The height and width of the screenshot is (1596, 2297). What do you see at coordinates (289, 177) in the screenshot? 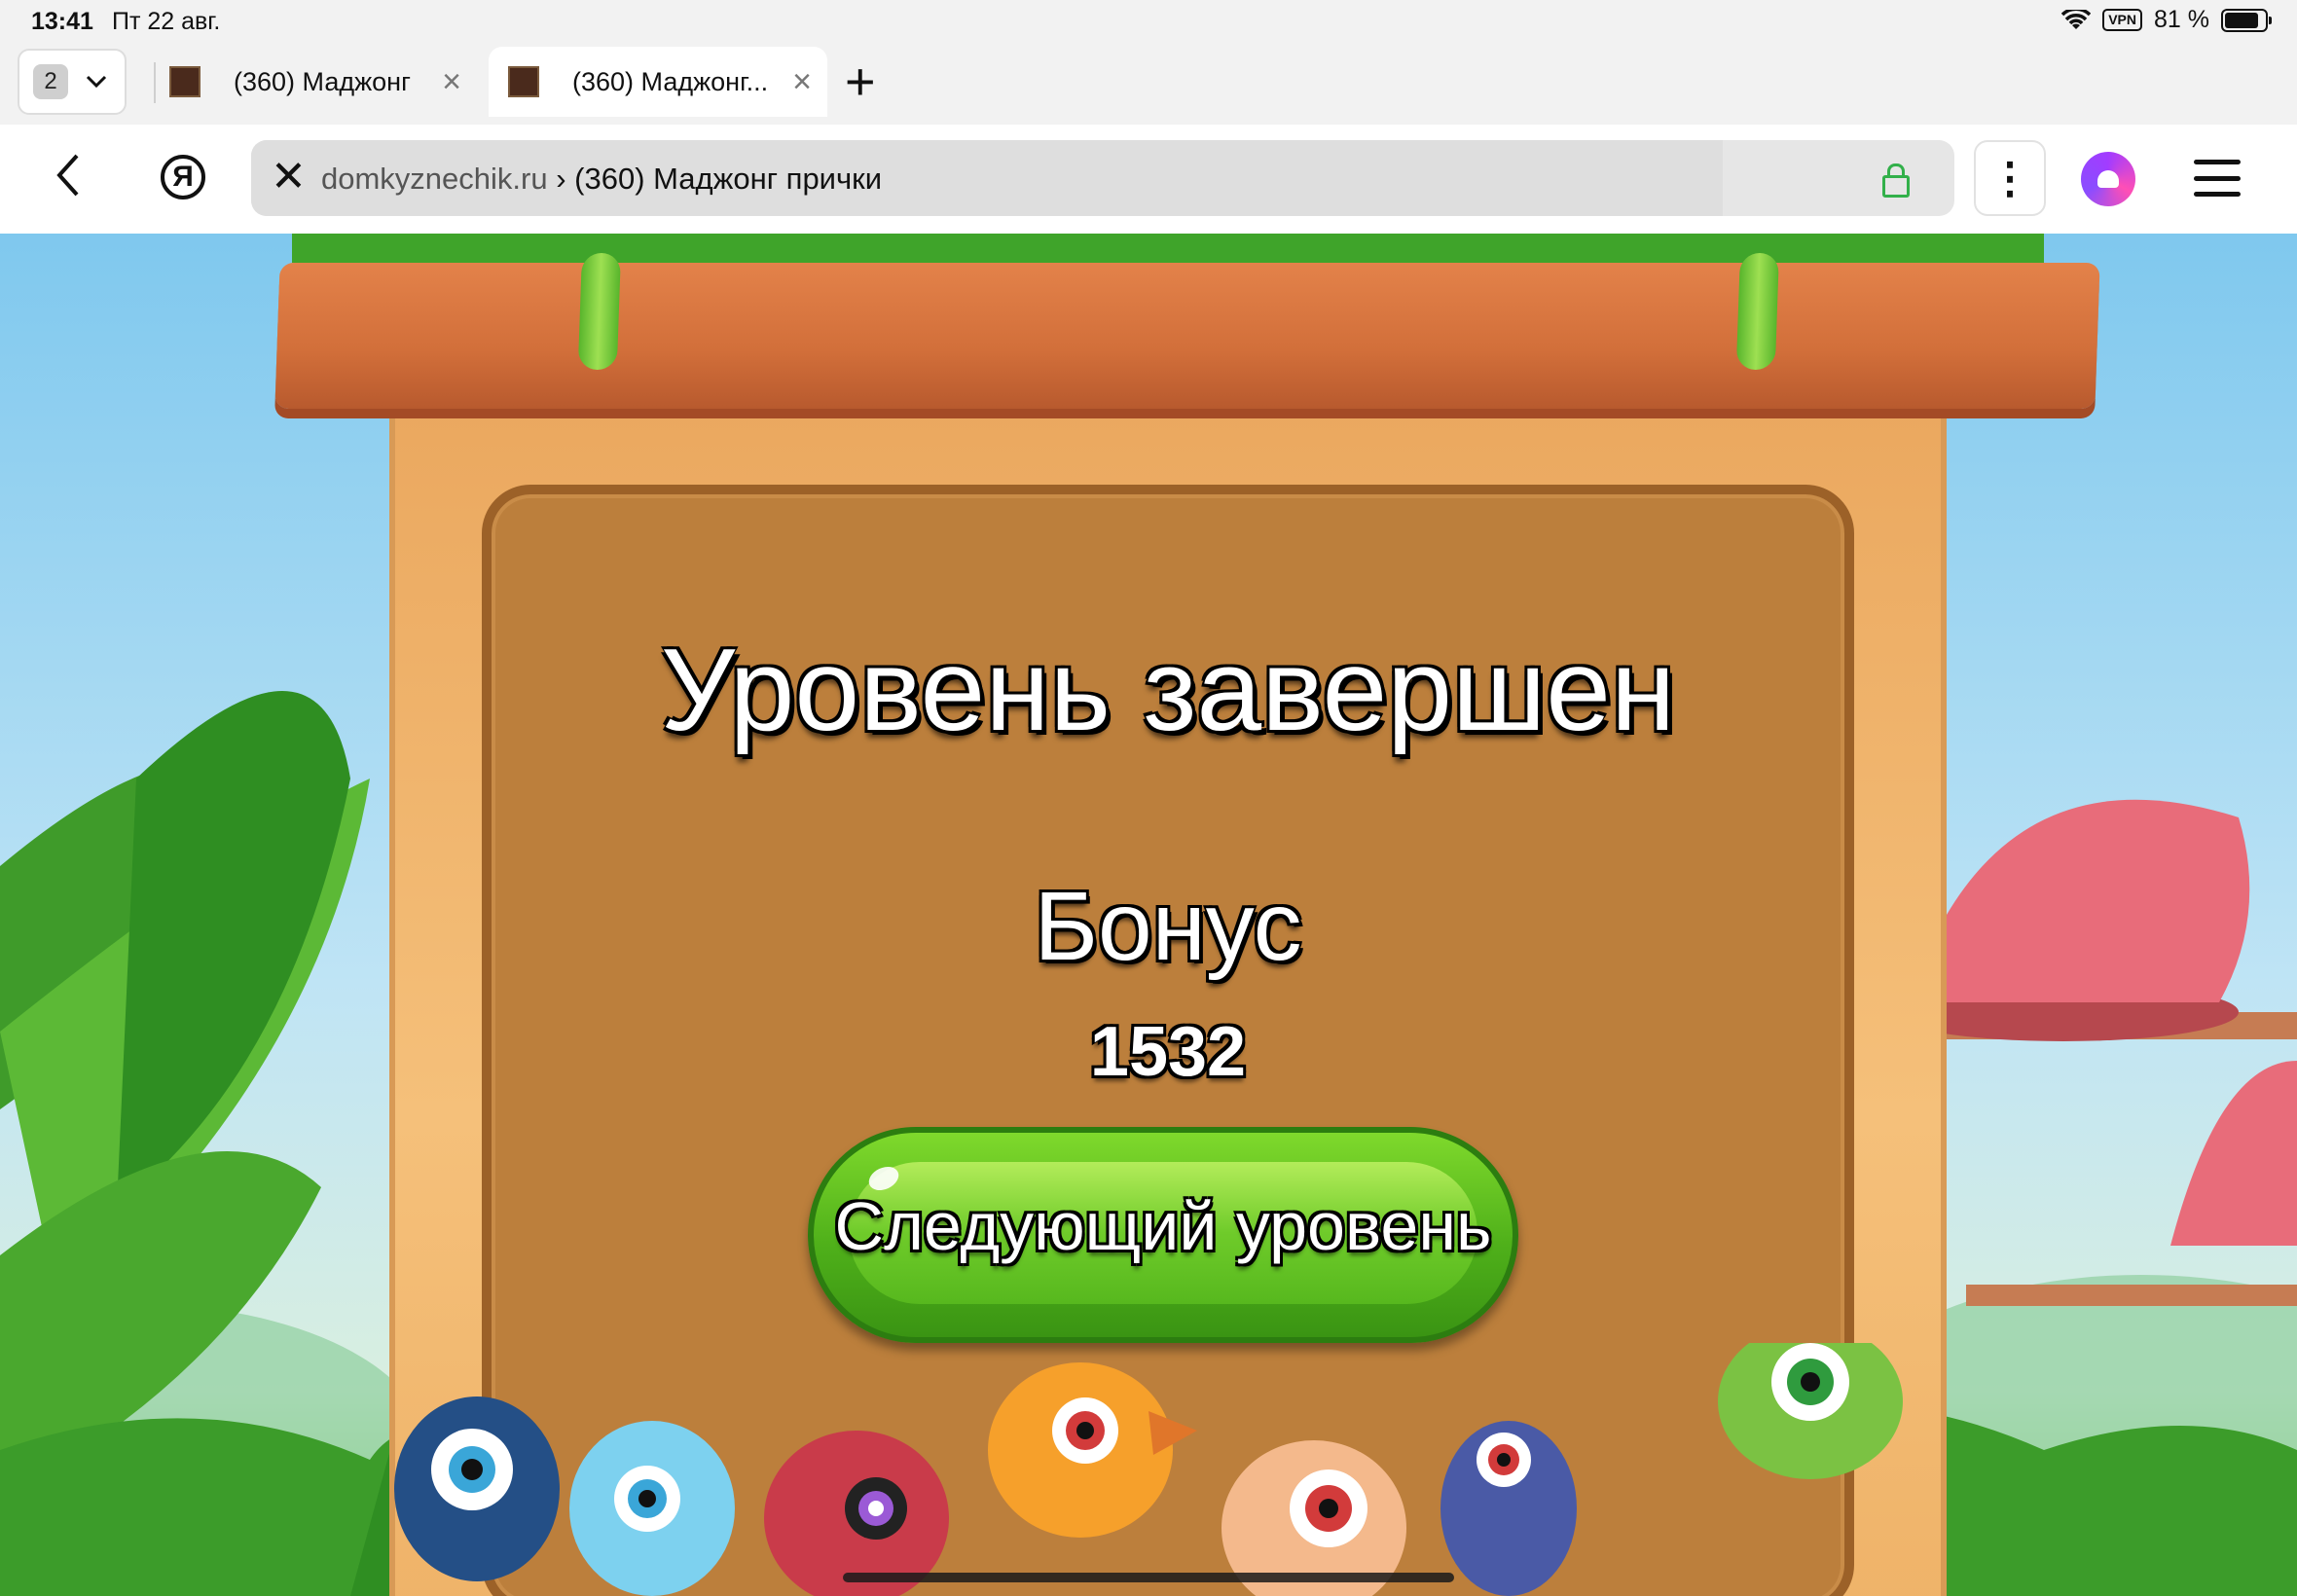
I see `stop-loading-icon: ✕` at bounding box center [289, 177].